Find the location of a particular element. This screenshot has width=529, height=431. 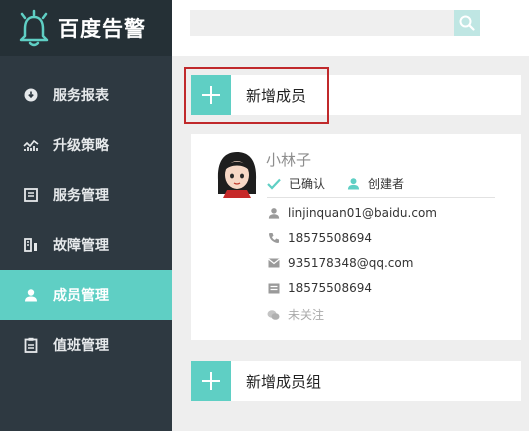

add-member-group-label: 新增成员组 is located at coordinates (284, 381).